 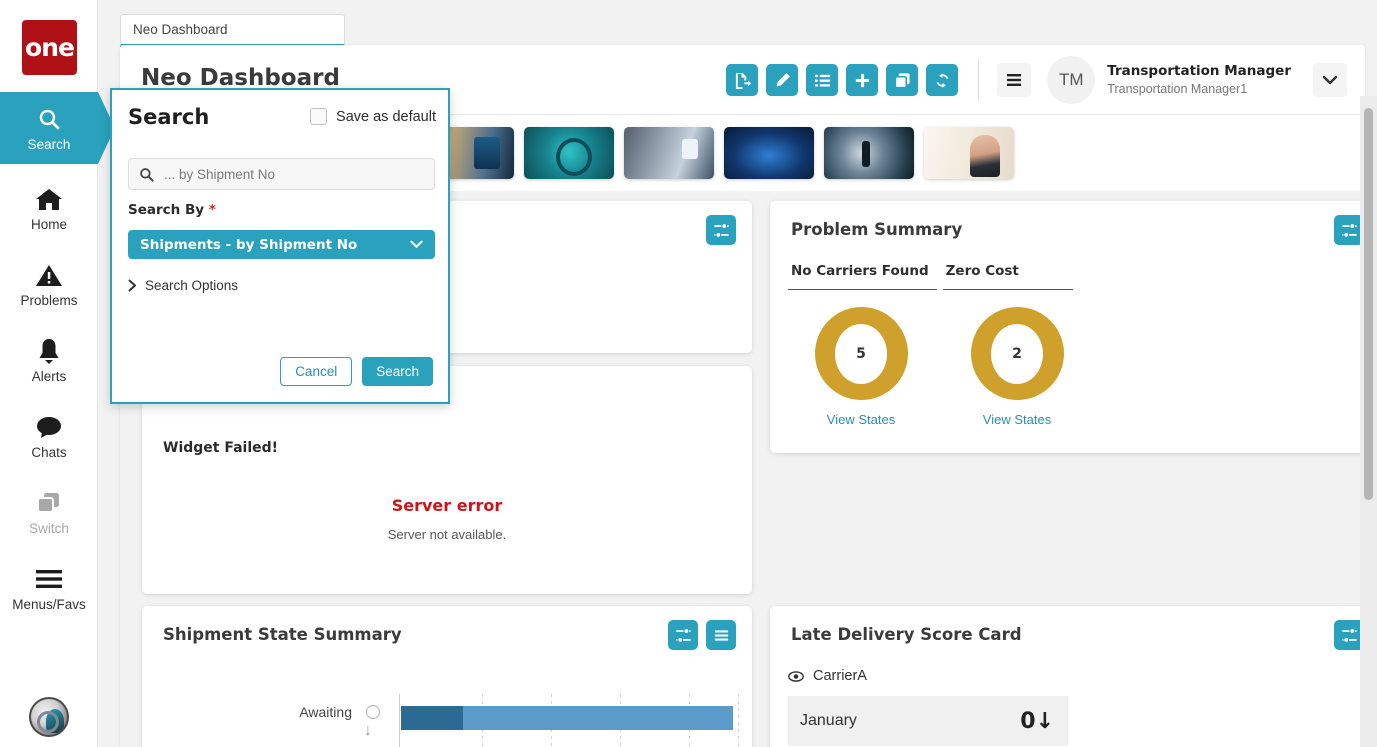 I want to click on file-export-icon, so click(x=743, y=80).